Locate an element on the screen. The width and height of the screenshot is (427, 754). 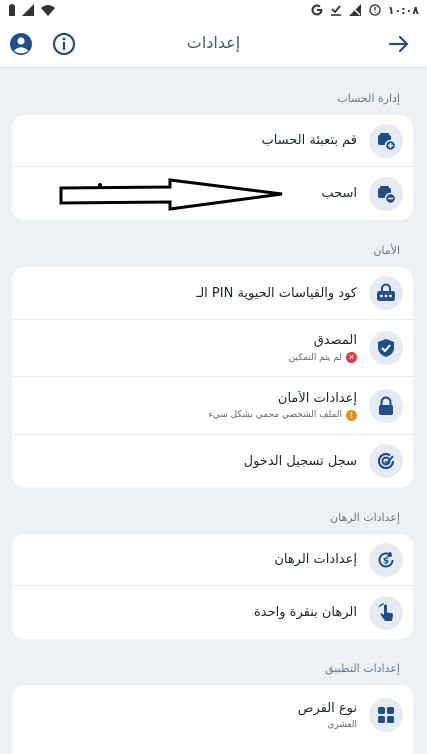
grid-icon is located at coordinates (386, 715).